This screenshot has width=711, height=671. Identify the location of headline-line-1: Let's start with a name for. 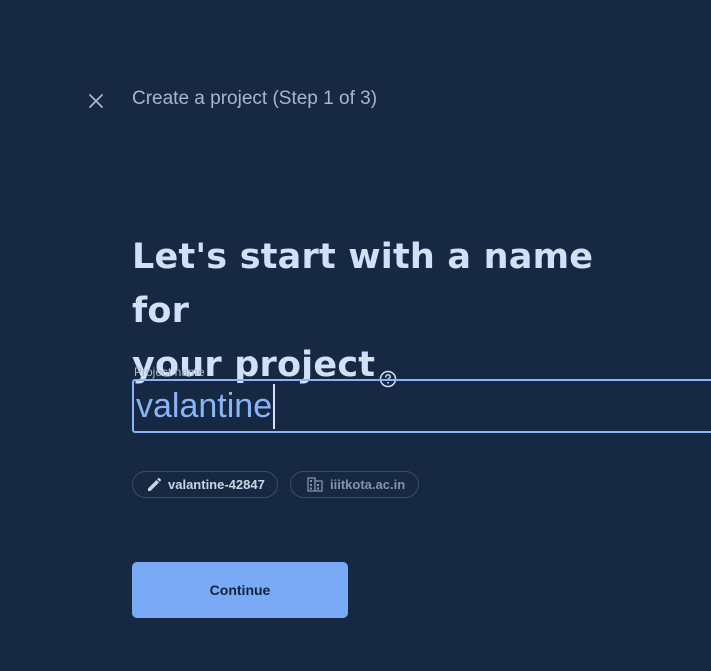
(363, 284).